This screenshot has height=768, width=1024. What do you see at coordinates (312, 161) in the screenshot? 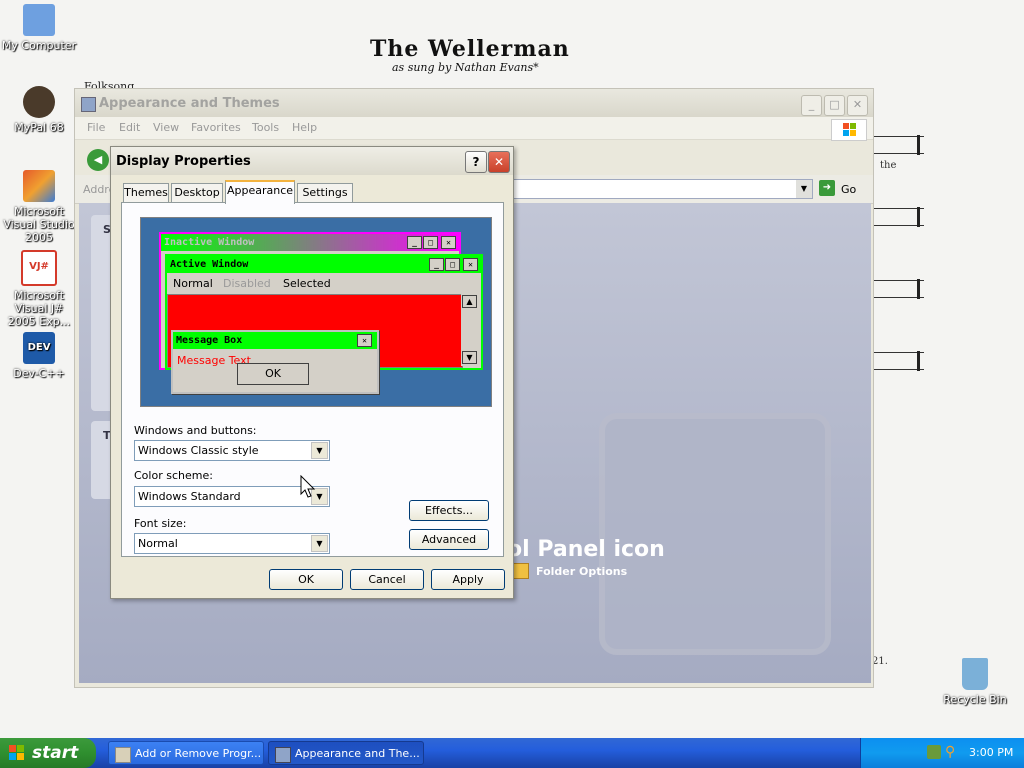
I see `dialog-titlebar: Display Properties ? ✕` at bounding box center [312, 161].